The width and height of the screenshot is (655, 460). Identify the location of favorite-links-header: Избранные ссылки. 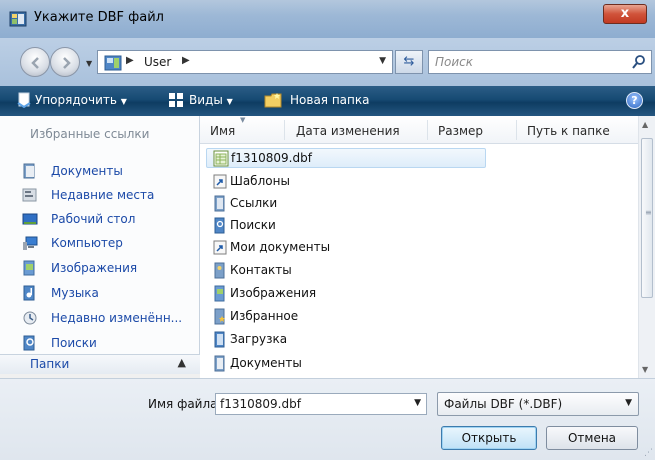
(90, 134).